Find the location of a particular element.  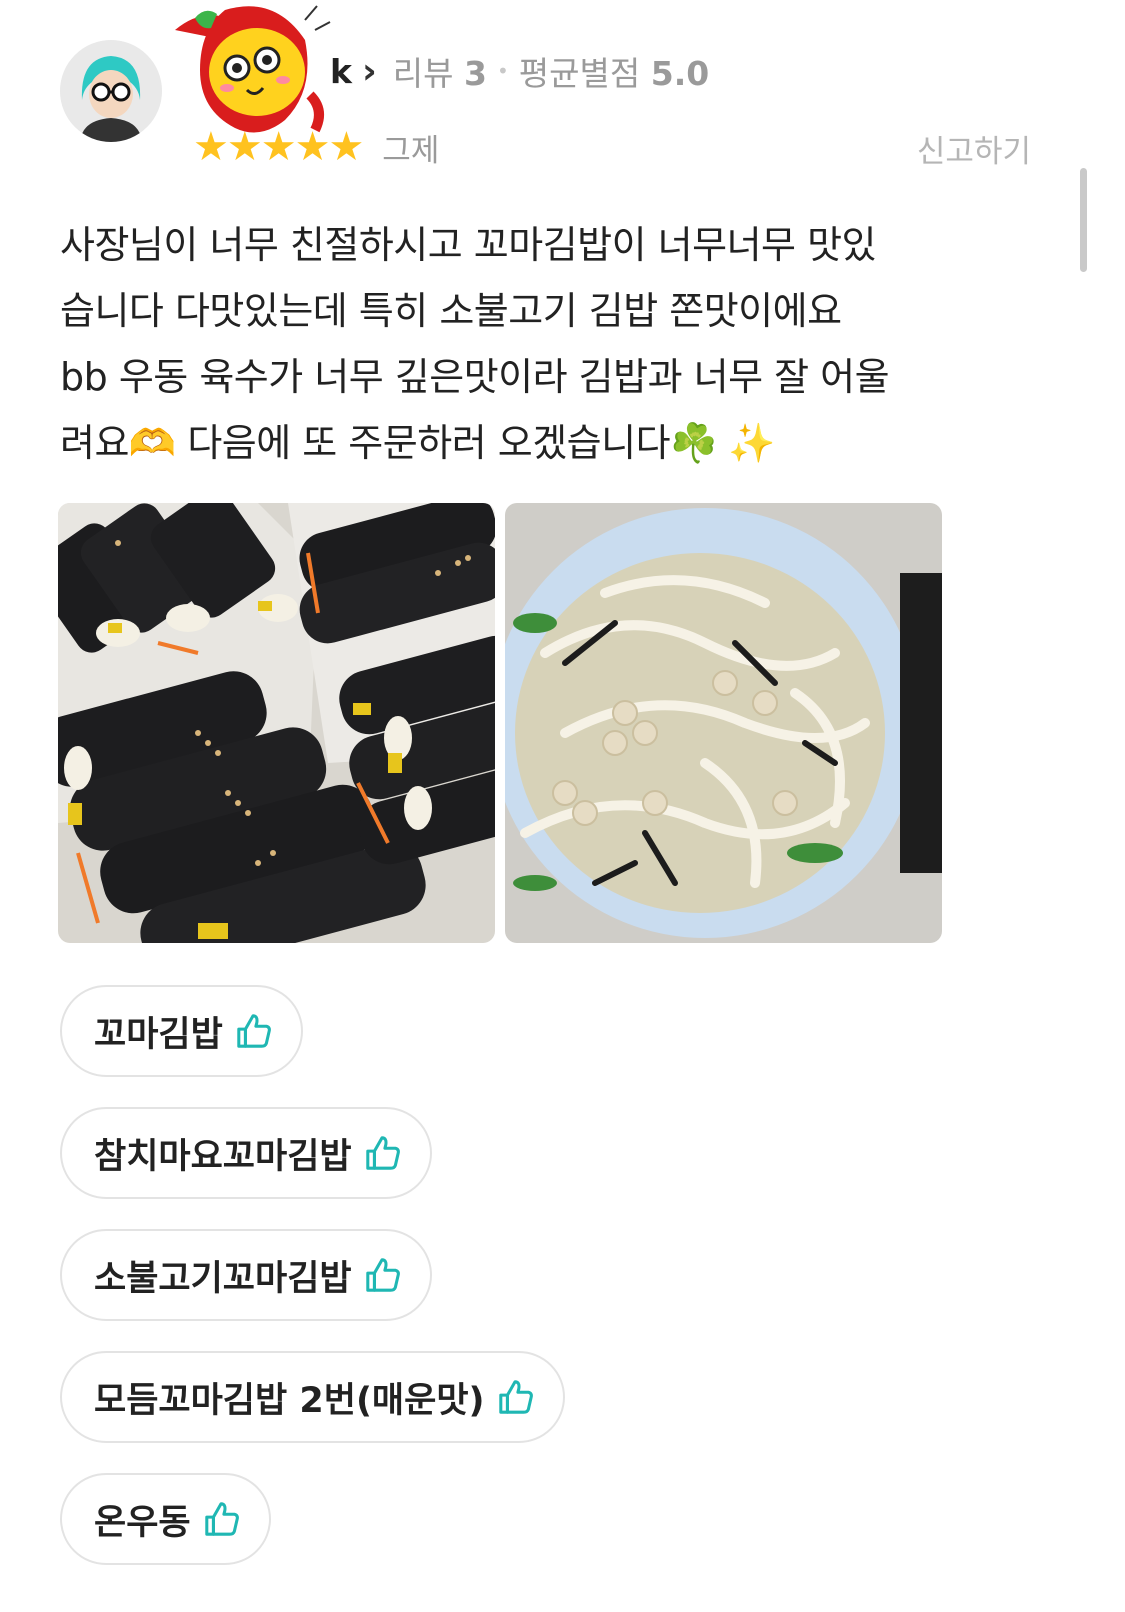

gimbap-photo is located at coordinates (276, 723).